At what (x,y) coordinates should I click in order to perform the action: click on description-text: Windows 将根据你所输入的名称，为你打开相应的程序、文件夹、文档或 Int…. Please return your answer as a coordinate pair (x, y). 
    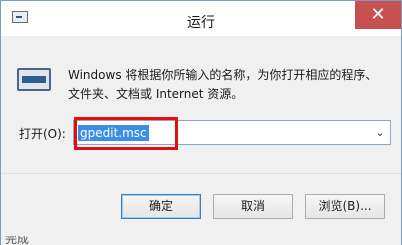
    Looking at the image, I should click on (223, 84).